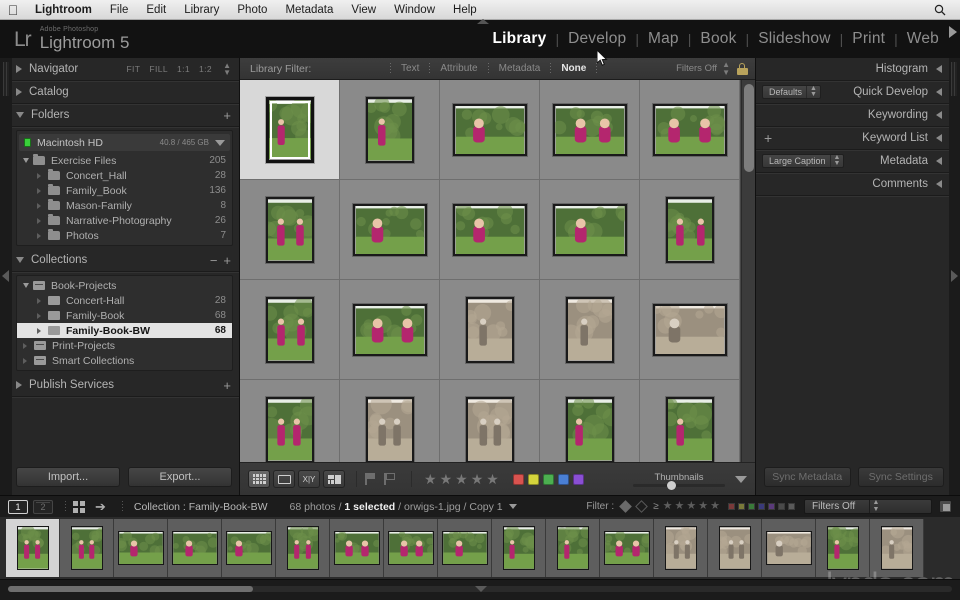 This screenshot has width=960, height=600. I want to click on module-book: Book, so click(718, 39).